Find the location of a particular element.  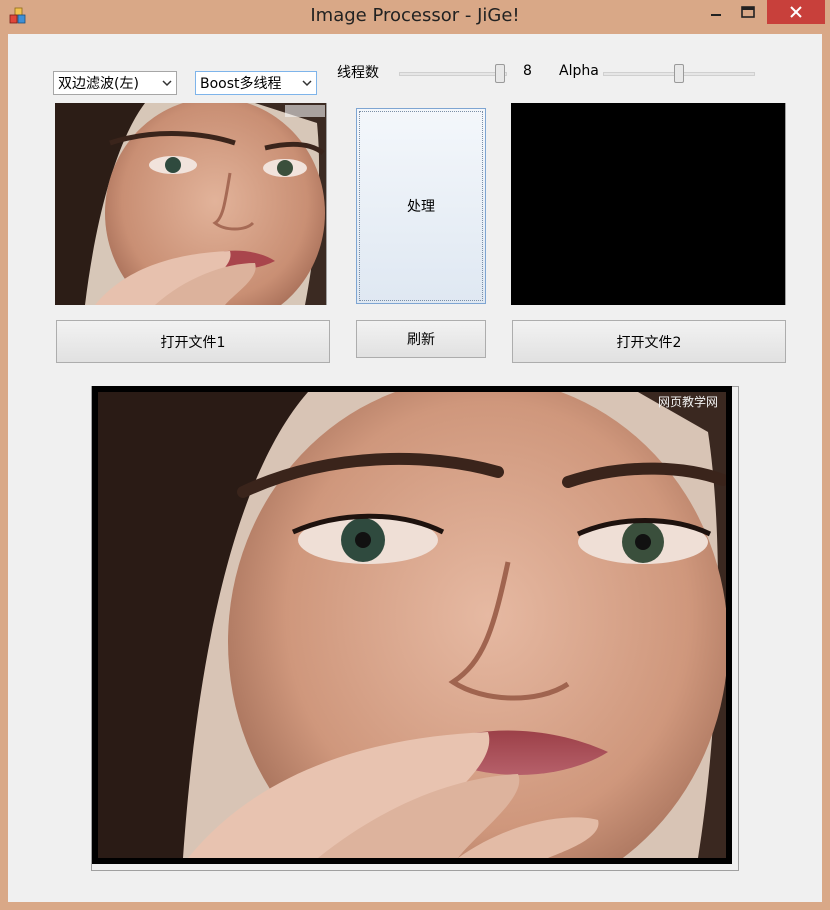

process-button-focus-ring is located at coordinates (421, 206).